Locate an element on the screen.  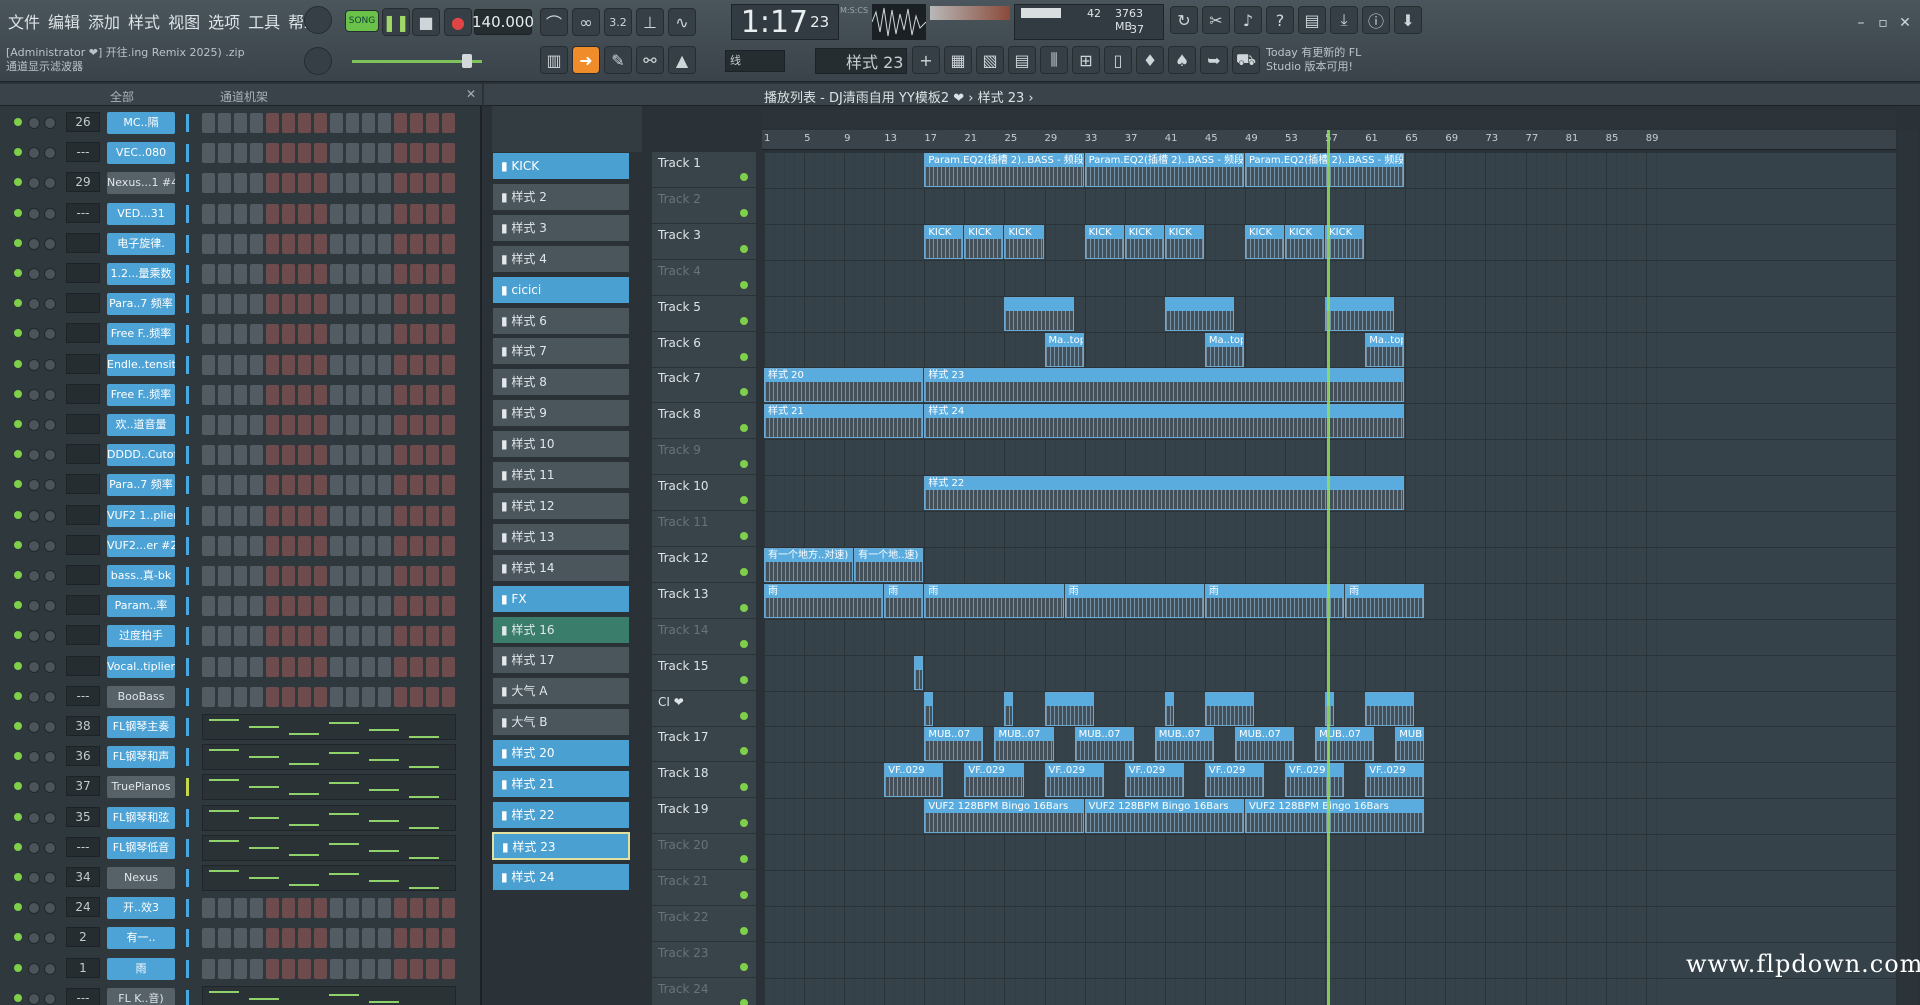
channel-row: 34 Nexus is located at coordinates (241, 878).